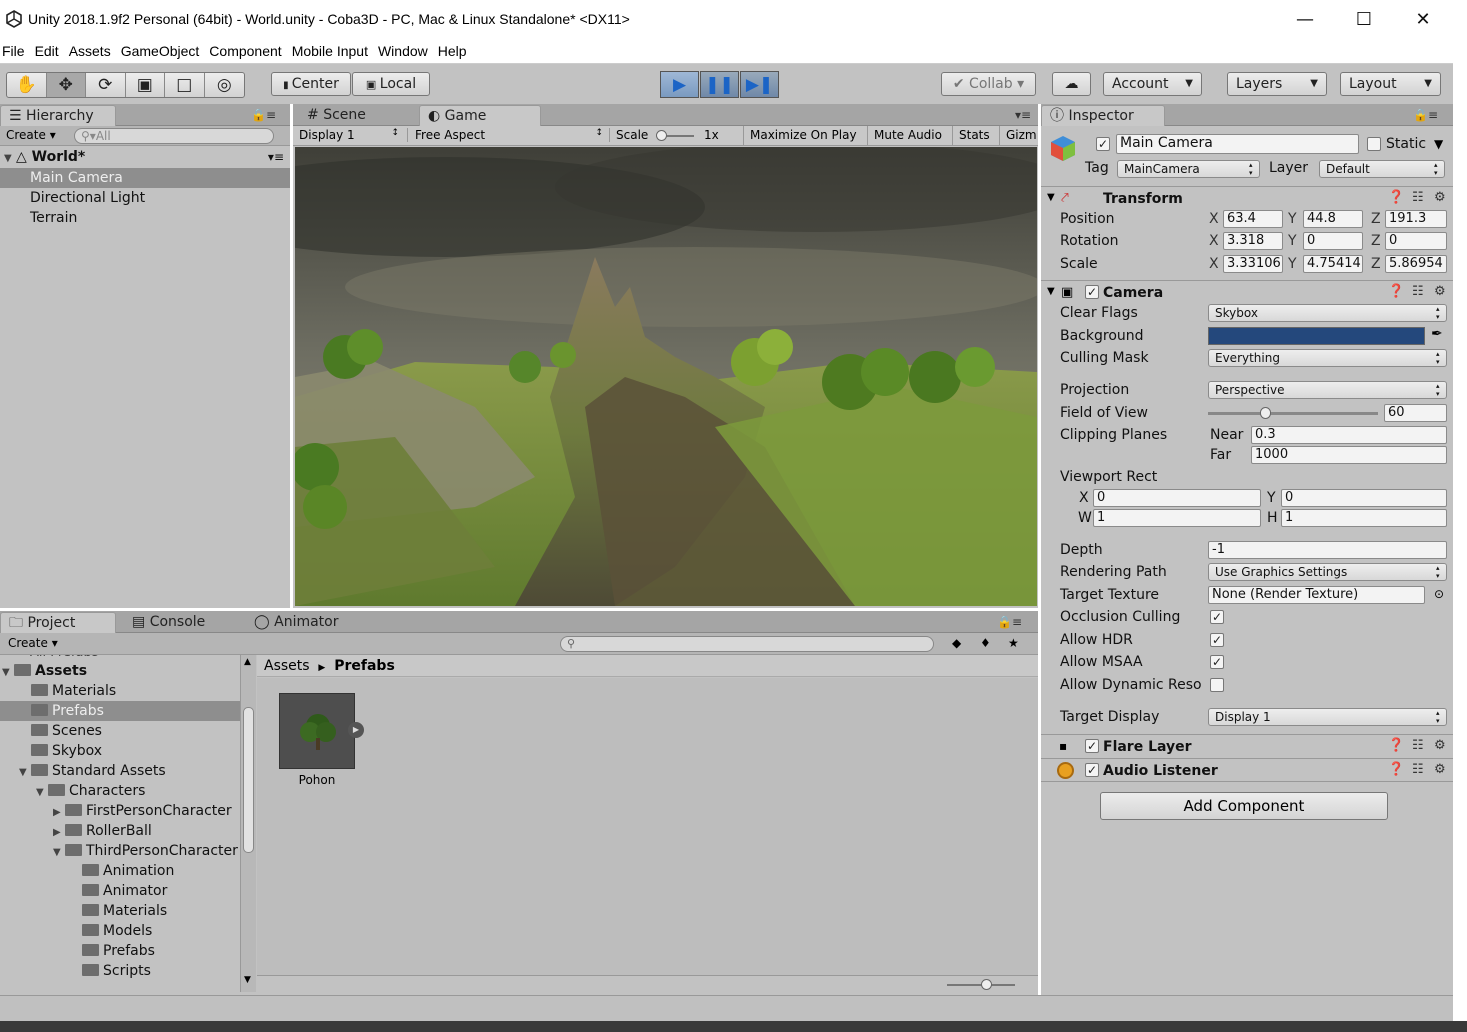 The width and height of the screenshot is (1467, 1032). Describe the element at coordinates (58, 622) in the screenshot. I see `tab-project: 🗀 Project` at that location.